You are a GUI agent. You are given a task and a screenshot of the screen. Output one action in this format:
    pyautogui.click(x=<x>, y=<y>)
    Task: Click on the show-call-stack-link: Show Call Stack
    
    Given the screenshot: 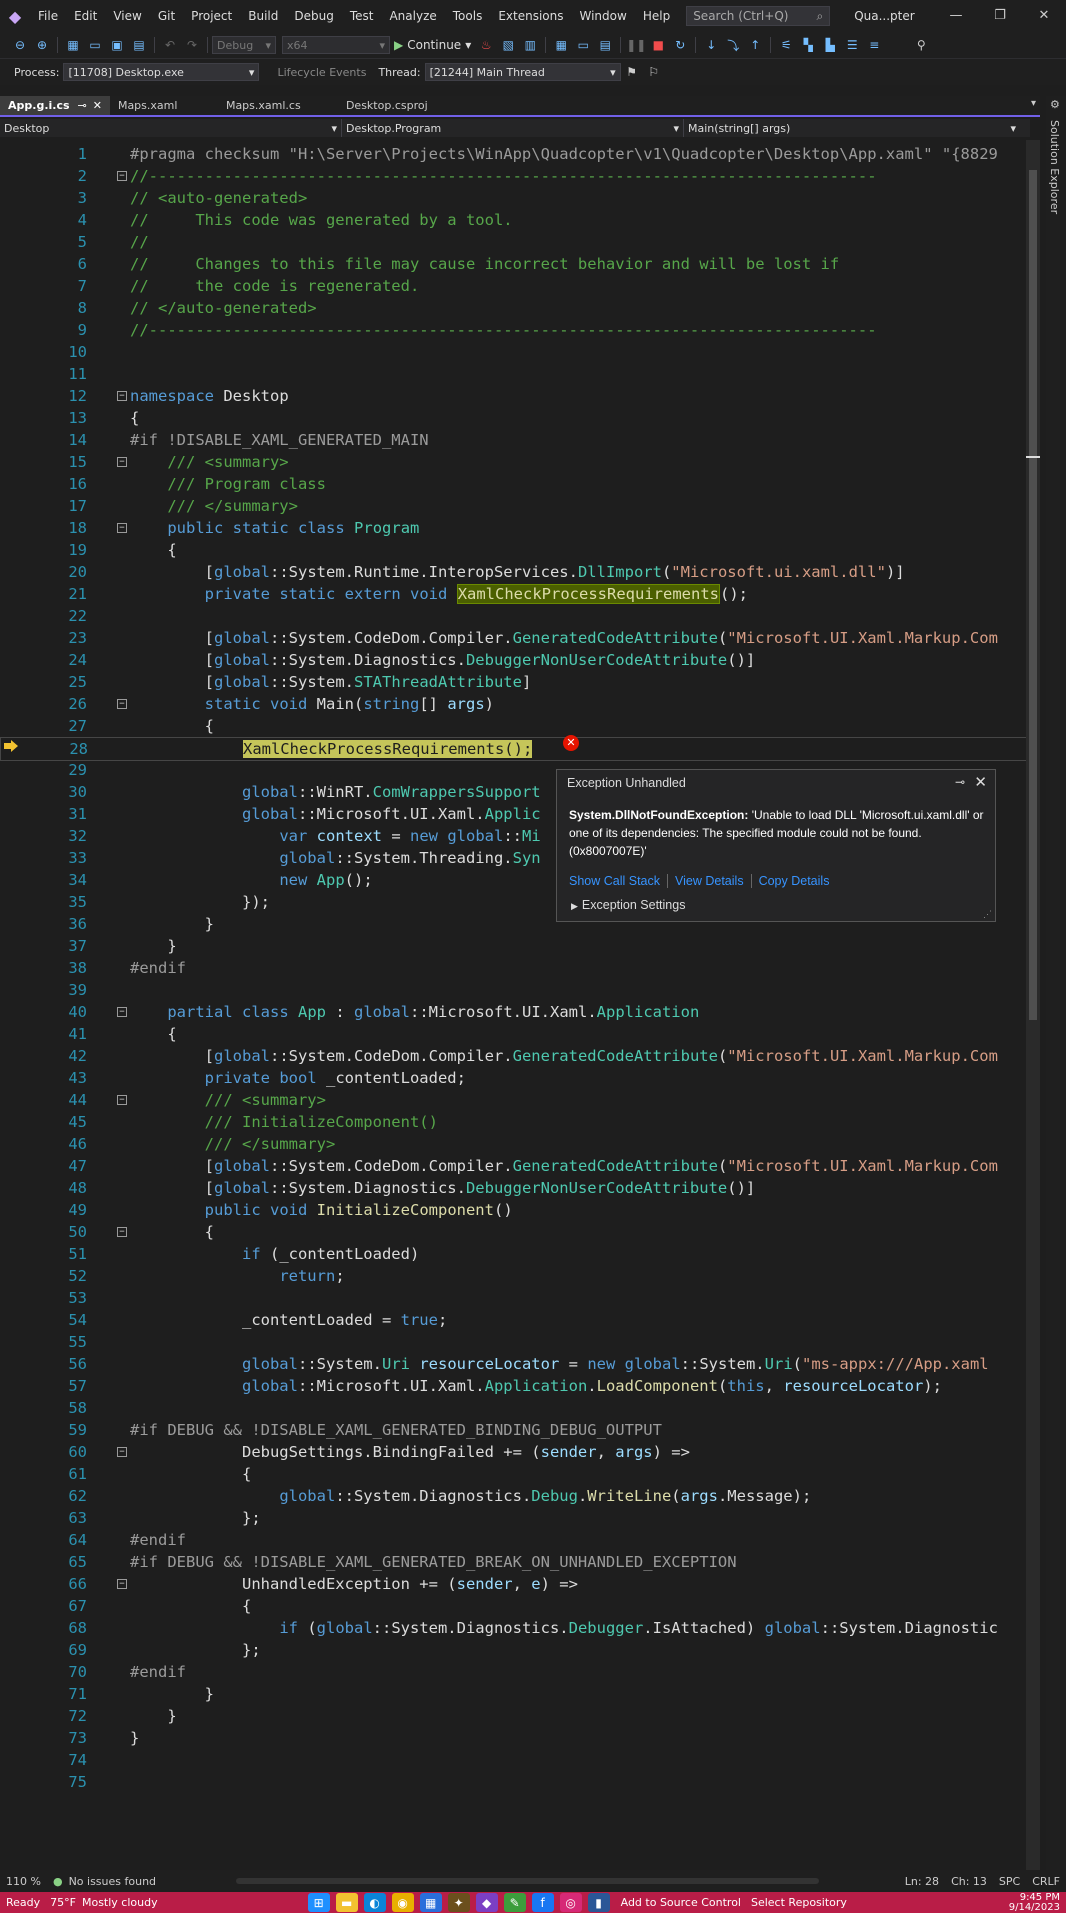 What is the action you would take?
    pyautogui.click(x=619, y=881)
    